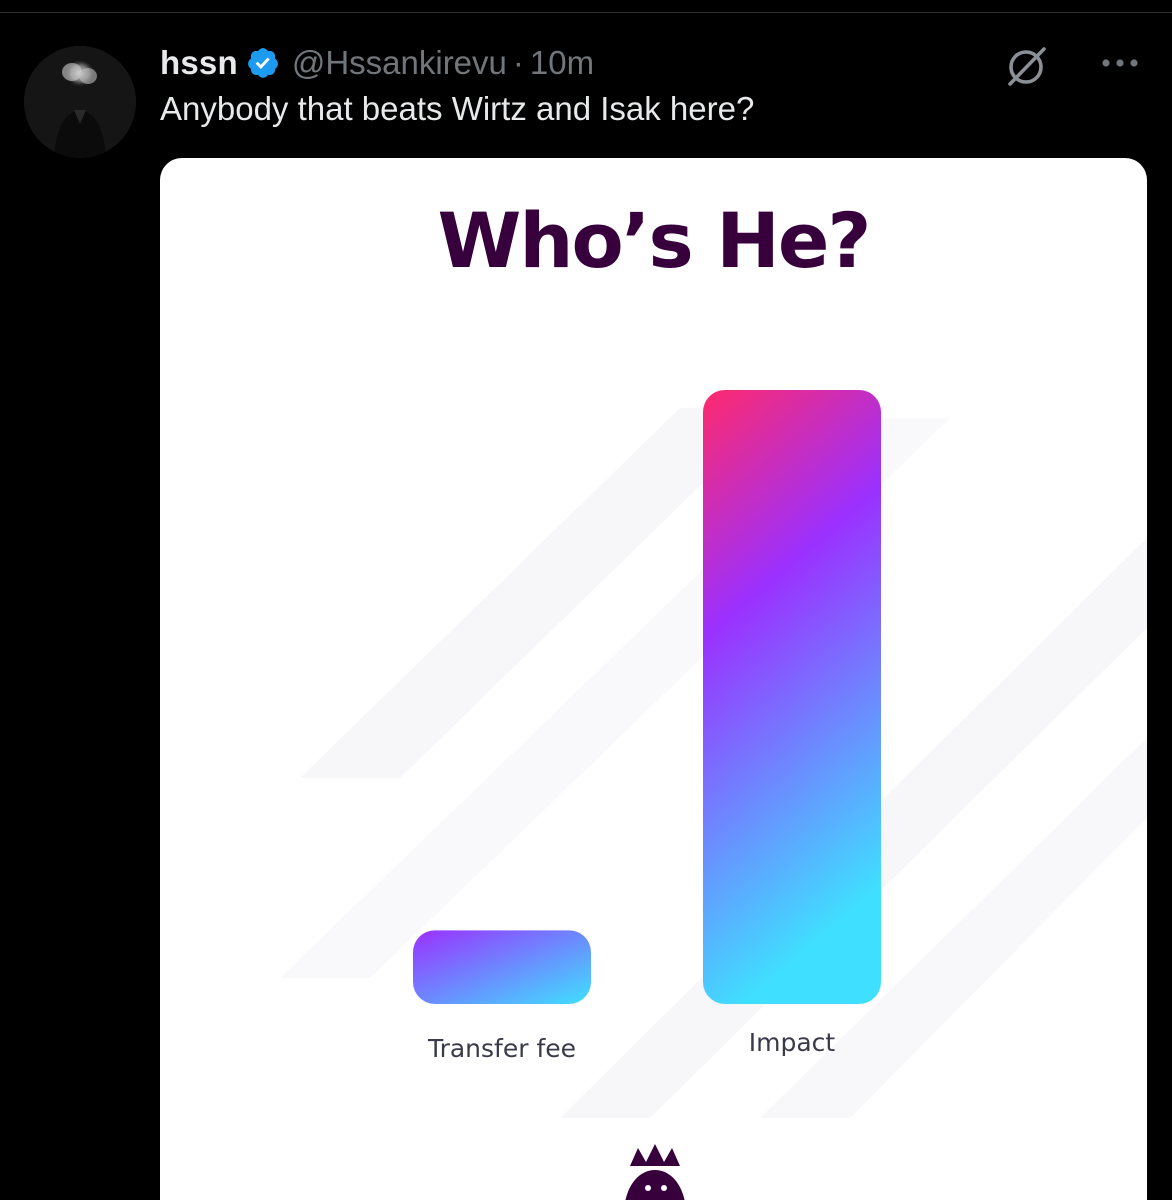  What do you see at coordinates (262, 63) in the screenshot?
I see `verified-badge-icon` at bounding box center [262, 63].